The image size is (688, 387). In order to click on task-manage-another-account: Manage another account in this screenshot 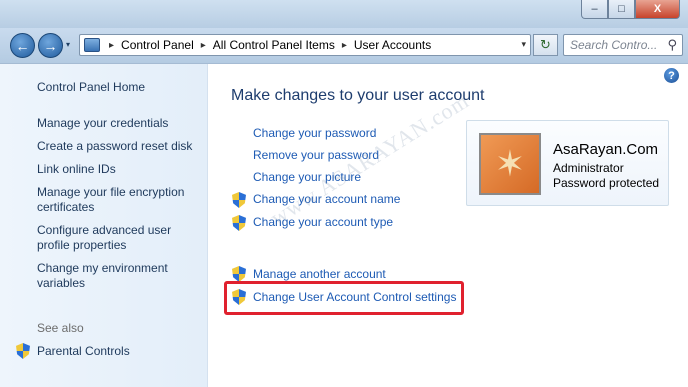, I will do `click(319, 274)`.